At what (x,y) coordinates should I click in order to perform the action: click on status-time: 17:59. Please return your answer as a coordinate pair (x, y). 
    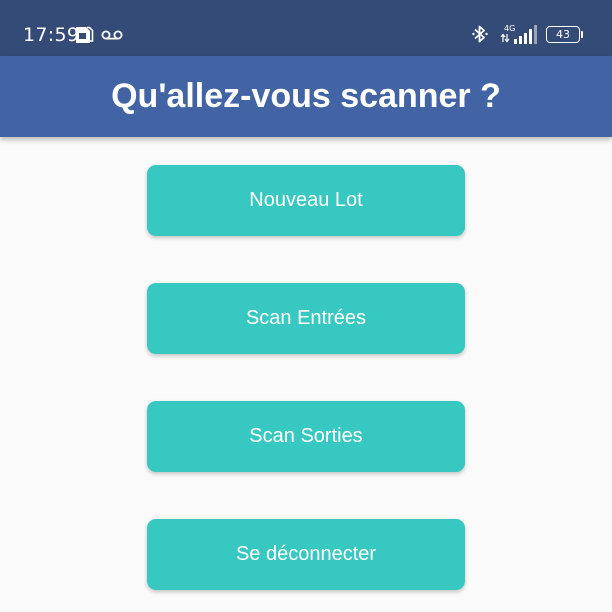
    Looking at the image, I should click on (51, 35).